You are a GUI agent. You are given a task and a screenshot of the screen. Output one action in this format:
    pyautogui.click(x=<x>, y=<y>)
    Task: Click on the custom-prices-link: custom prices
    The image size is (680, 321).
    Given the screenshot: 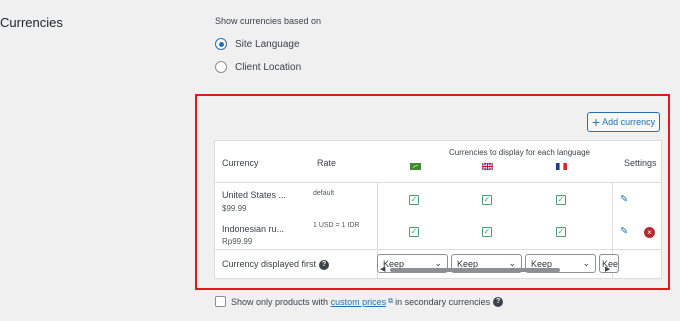 What is the action you would take?
    pyautogui.click(x=359, y=302)
    